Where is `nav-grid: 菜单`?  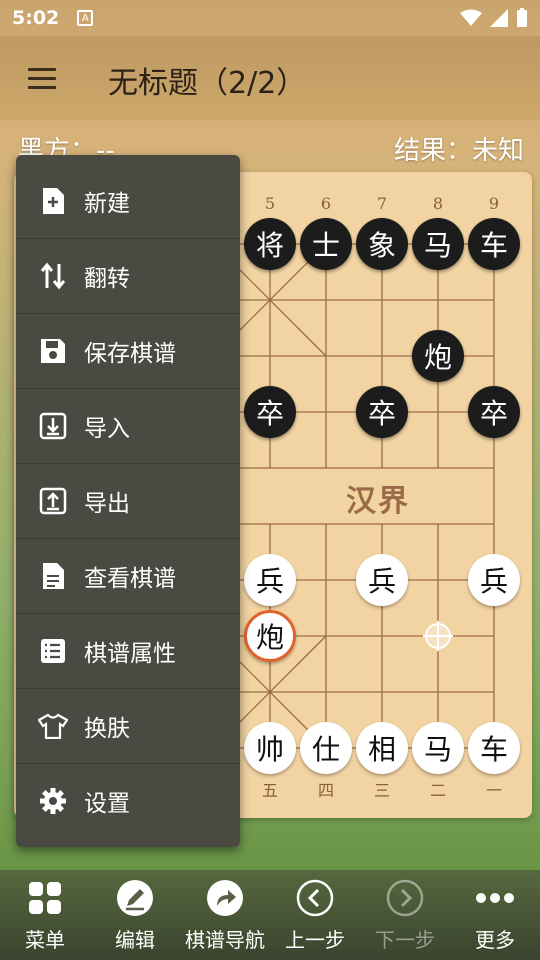 nav-grid: 菜单 is located at coordinates (45, 915).